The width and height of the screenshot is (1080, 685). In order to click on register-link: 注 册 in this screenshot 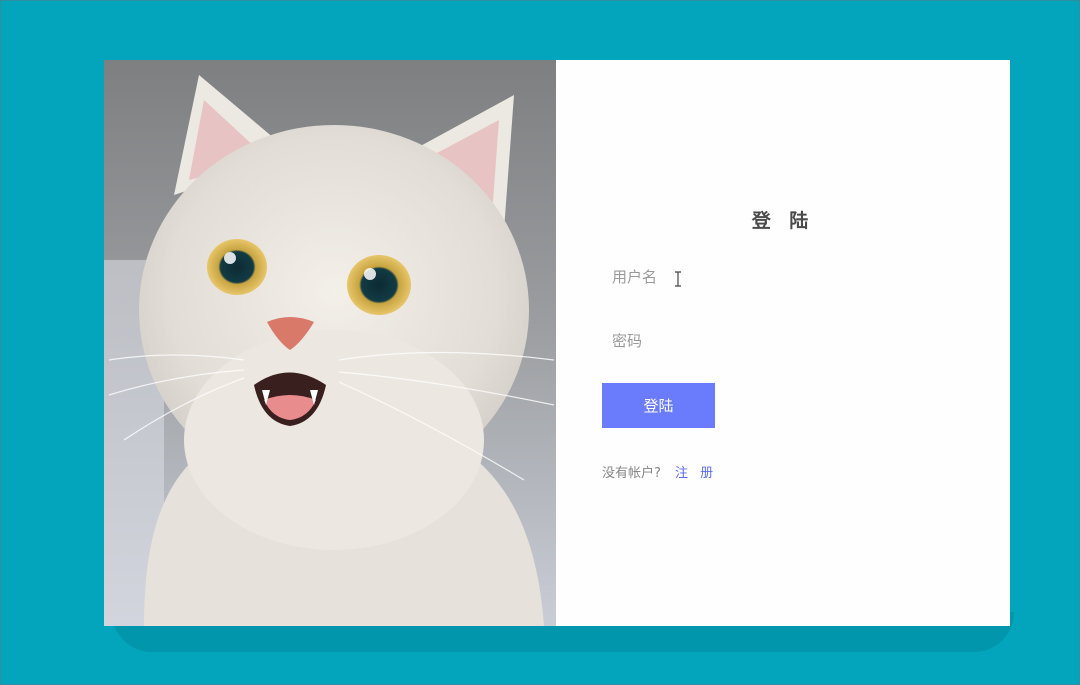, I will do `click(696, 473)`.